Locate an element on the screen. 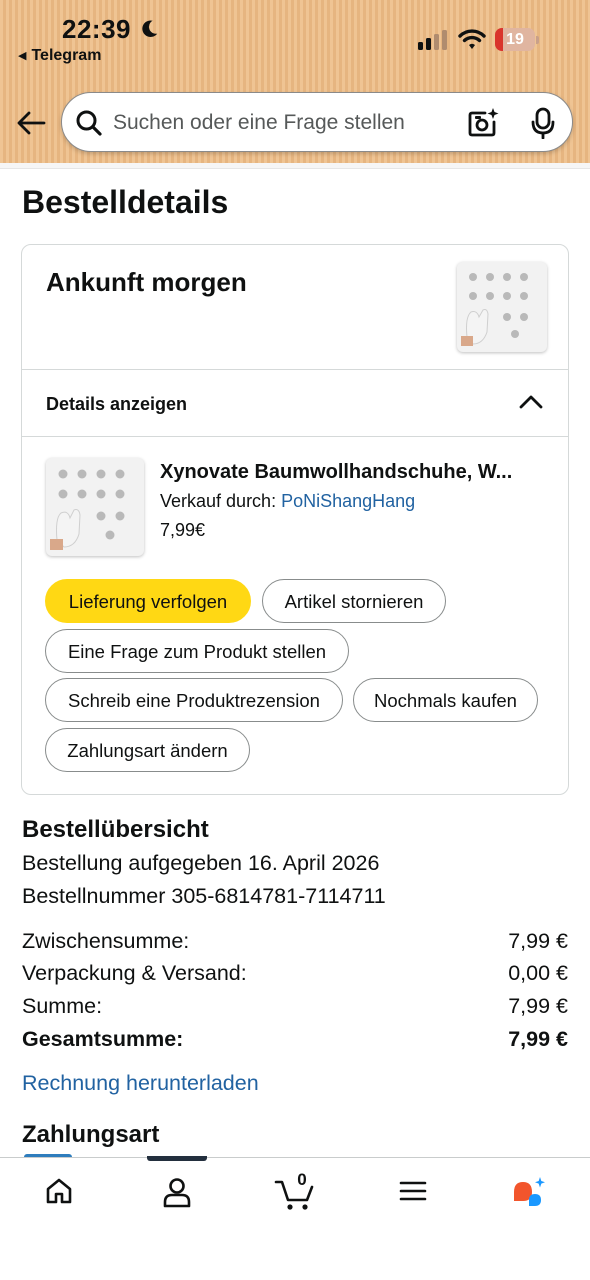  back-to-telegram: ◀ Telegram is located at coordinates (59, 56).